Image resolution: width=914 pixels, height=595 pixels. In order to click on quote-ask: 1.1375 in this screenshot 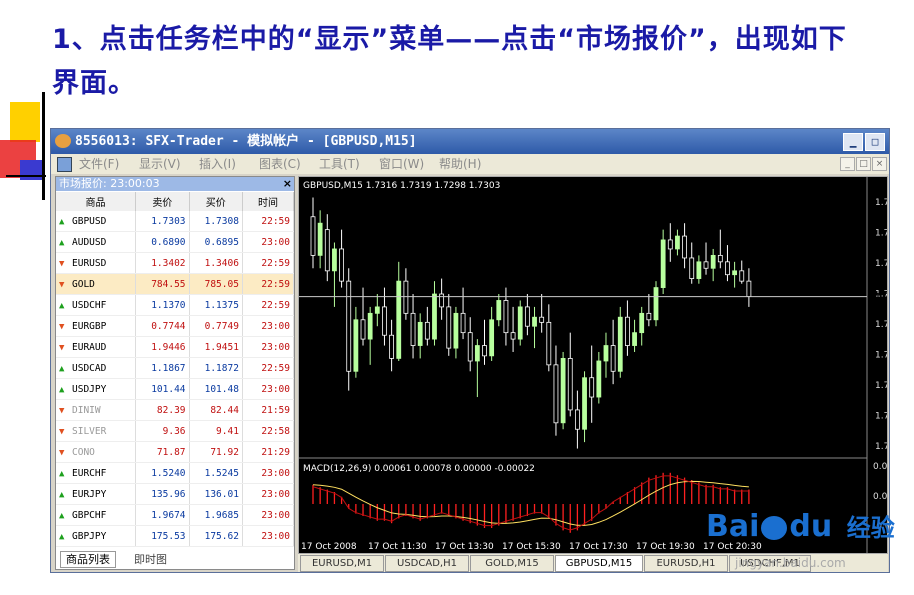, I will do `click(216, 305)`.